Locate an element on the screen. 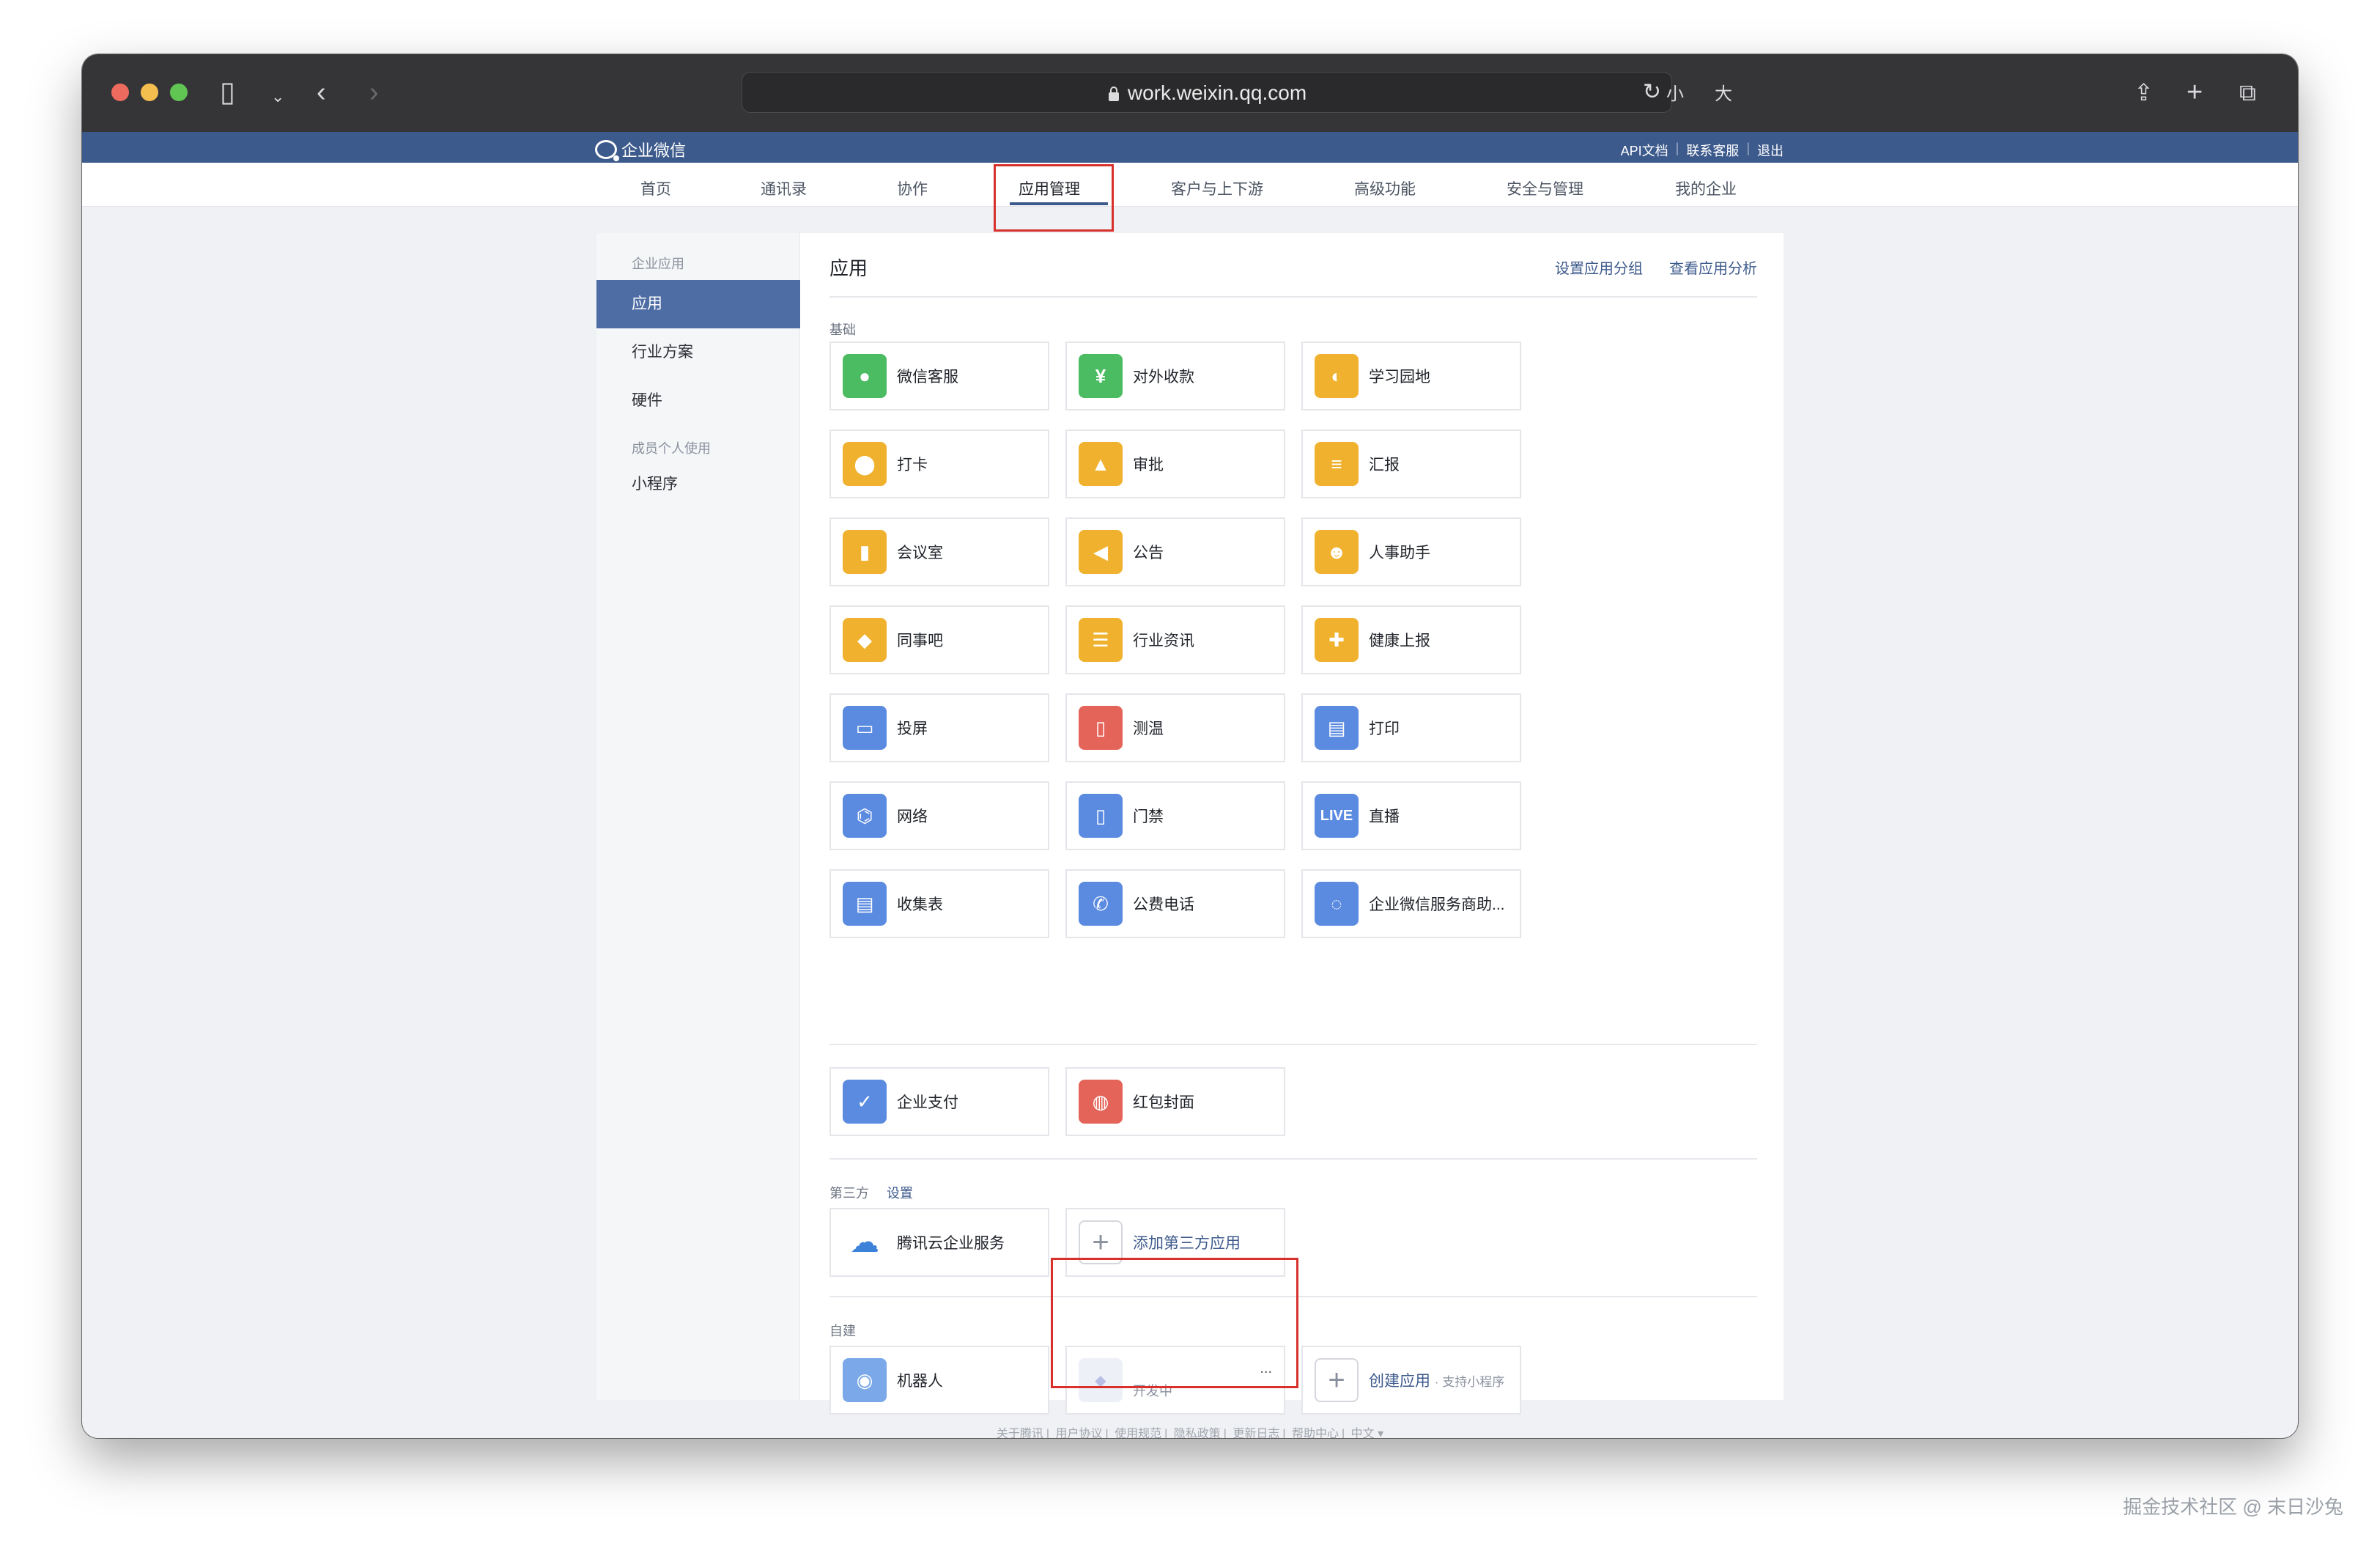 The width and height of the screenshot is (2380, 1548). sidebar-toggle-icon: ▯ is located at coordinates (227, 92).